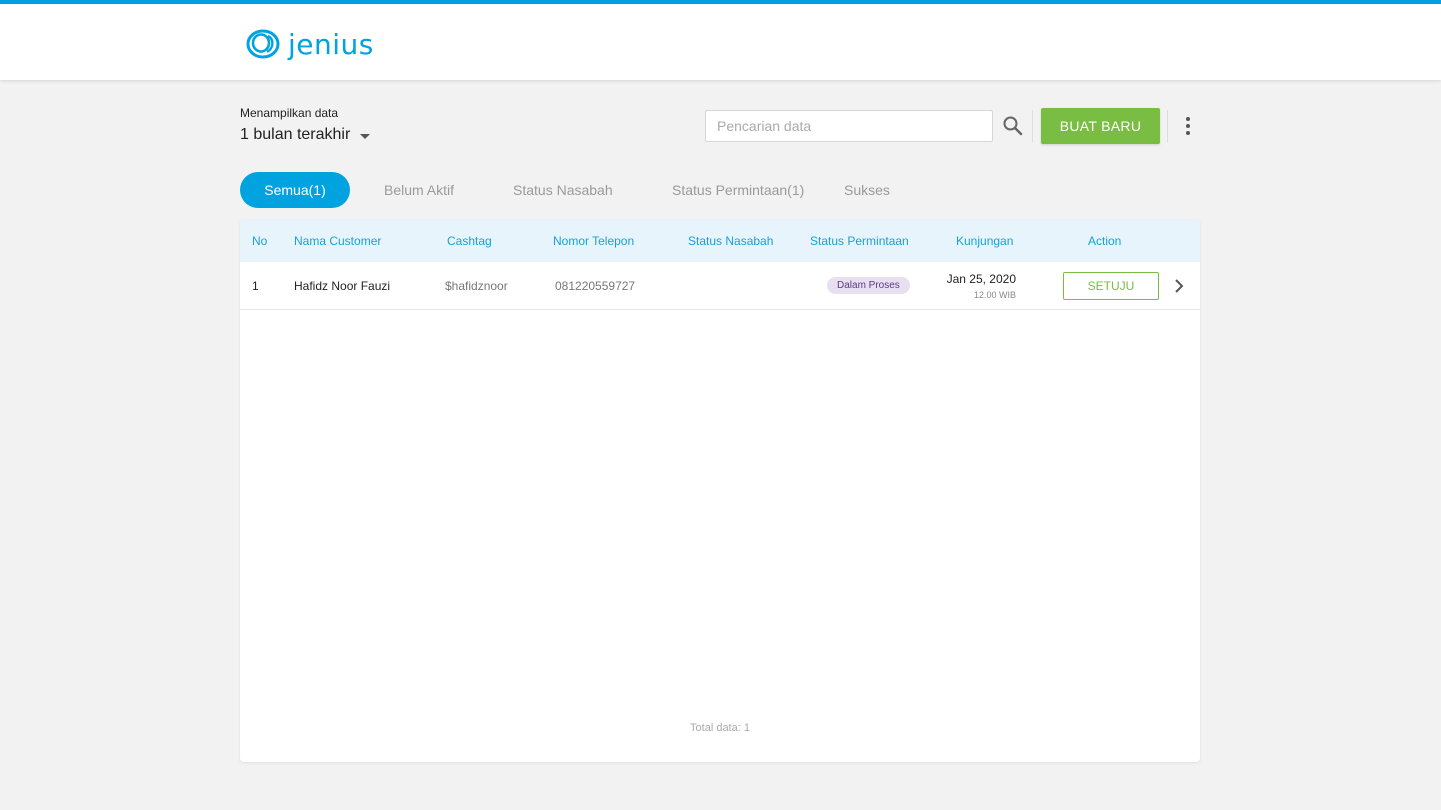 This screenshot has width=1441, height=810. I want to click on customer-name: Hafidz Noor Fauzi, so click(342, 286).